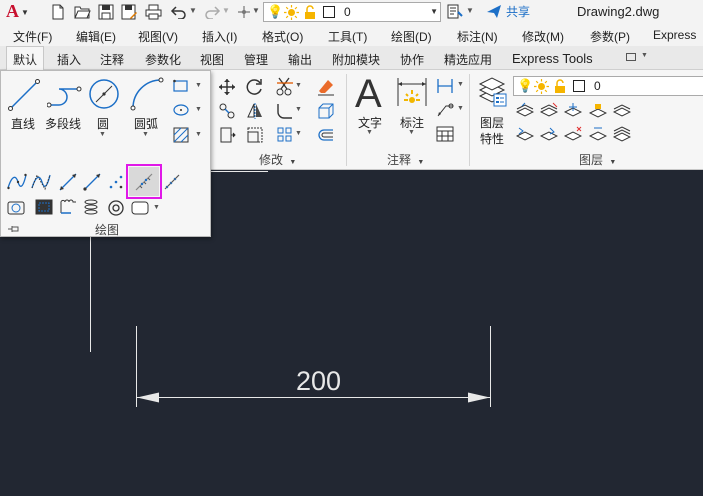 The image size is (703, 496). I want to click on menu-dimension: 标注(N), so click(477, 36).